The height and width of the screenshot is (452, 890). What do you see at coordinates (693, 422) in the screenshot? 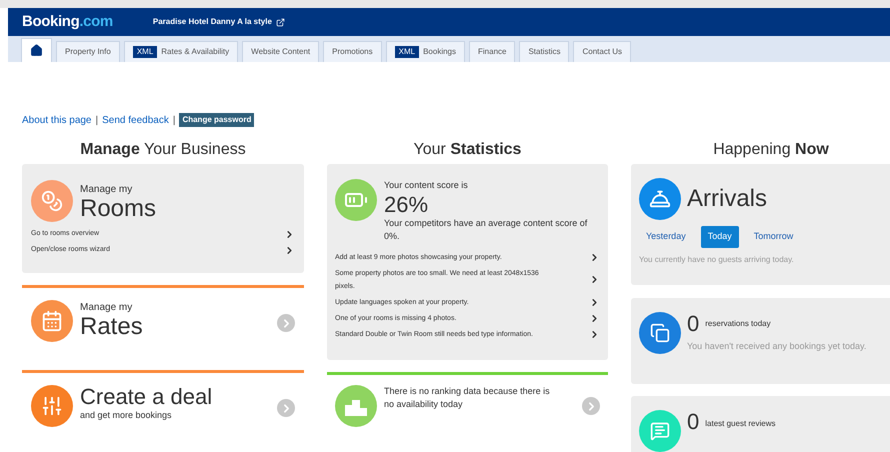
I see `review-count: 0` at bounding box center [693, 422].